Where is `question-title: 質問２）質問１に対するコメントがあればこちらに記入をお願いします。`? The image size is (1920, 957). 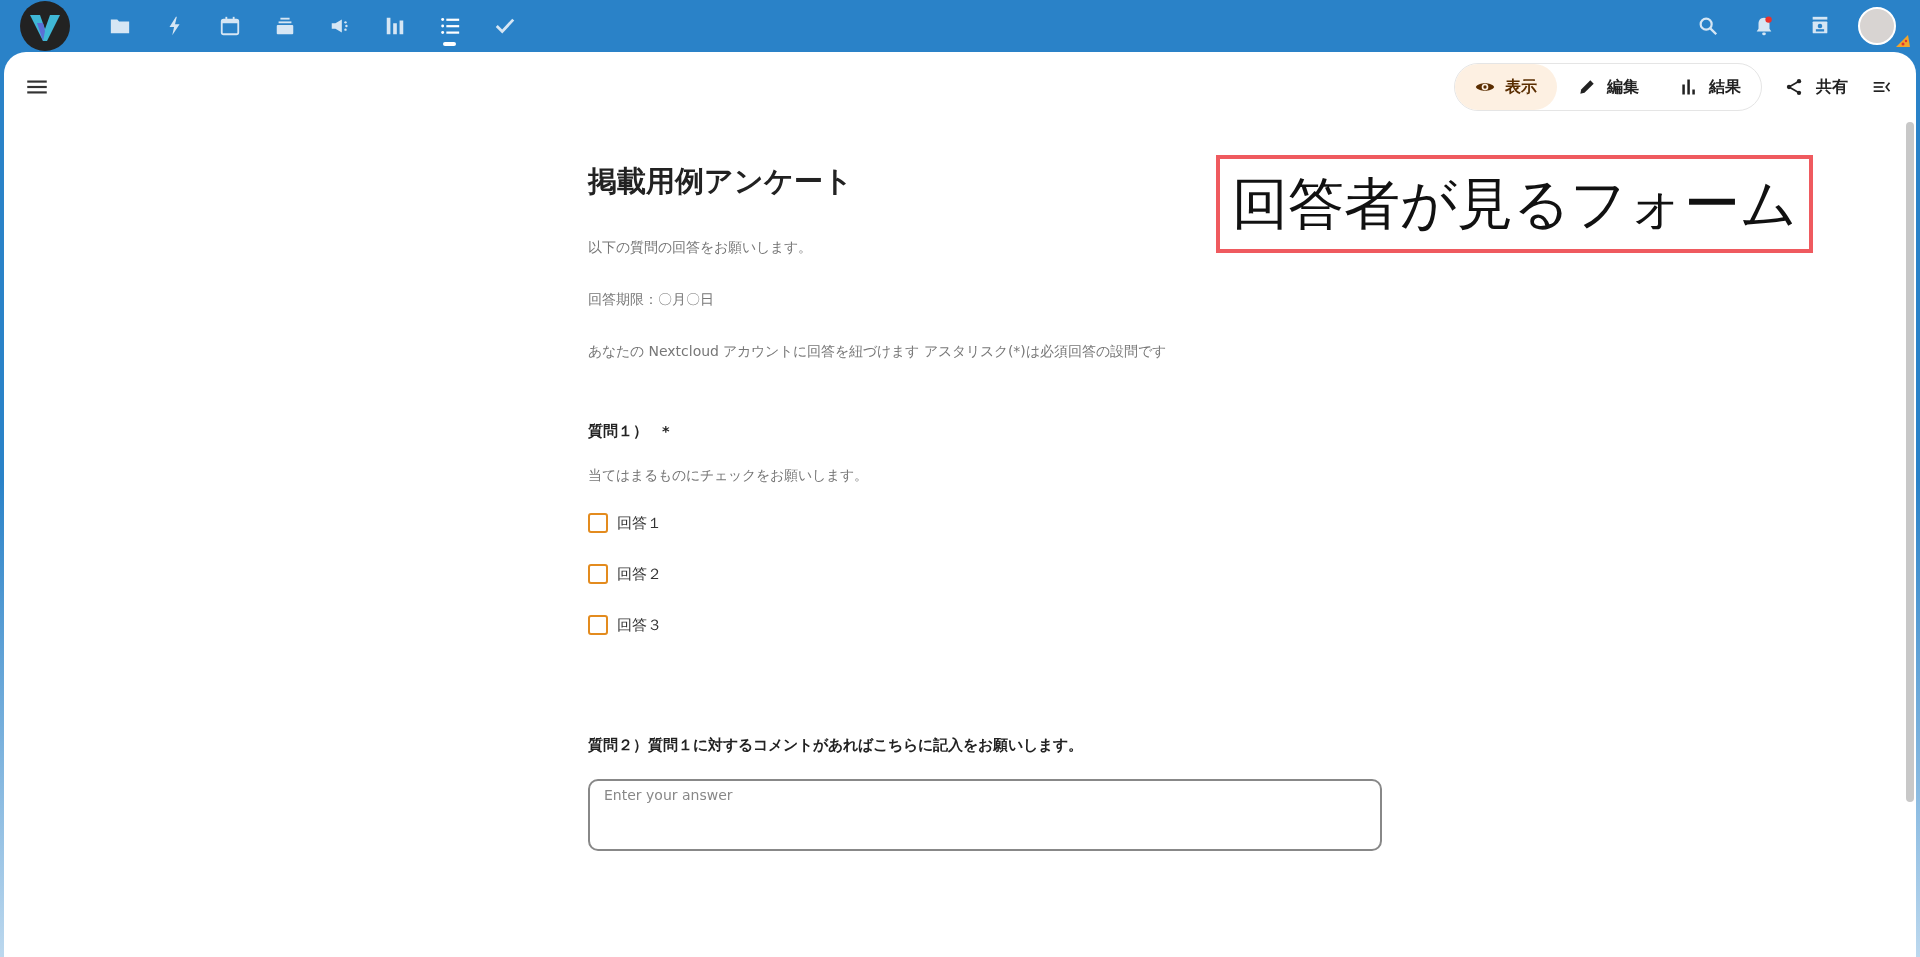 question-title: 質問２）質問１に対するコメントがあればこちらに記入をお願いします。 is located at coordinates (835, 745).